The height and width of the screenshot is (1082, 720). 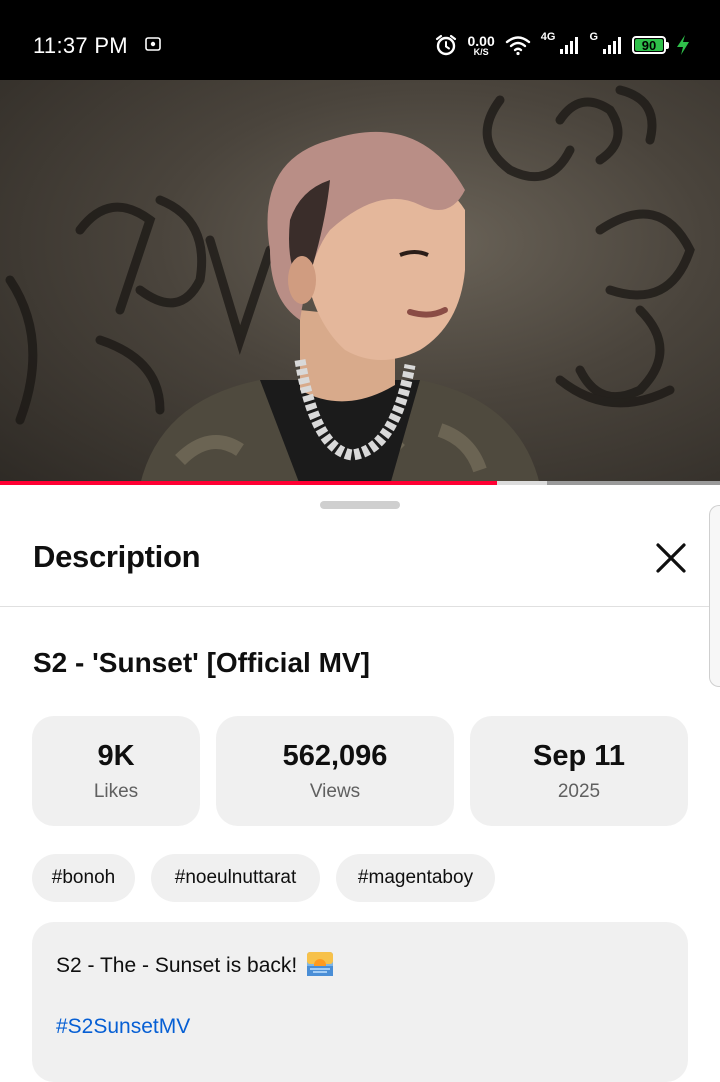 I want to click on description-line: S2 - The - Sunset is back!, so click(x=195, y=965).